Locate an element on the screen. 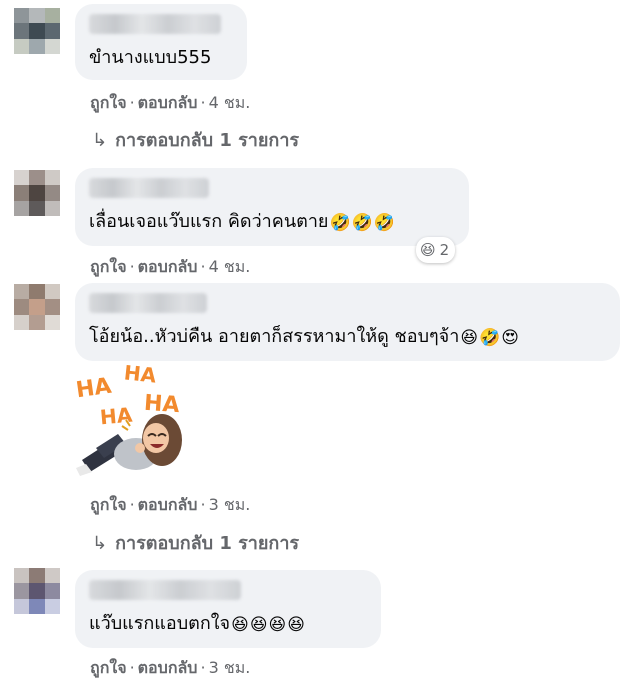  heart-eyes-emoji-icon: 😍 is located at coordinates (510, 338).